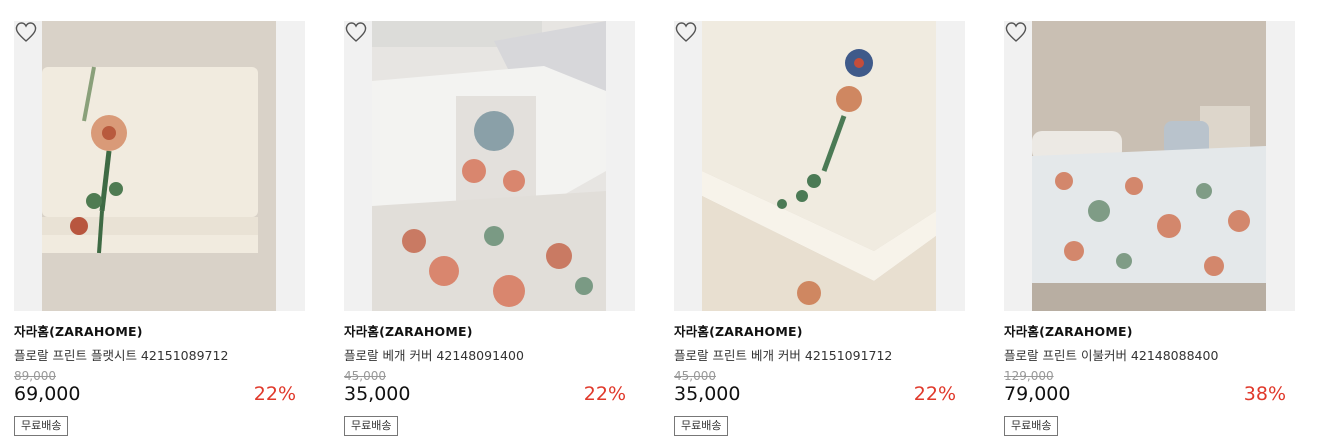 This screenshot has height=448, width=1318. I want to click on sale-price: 69,000, so click(47, 394).